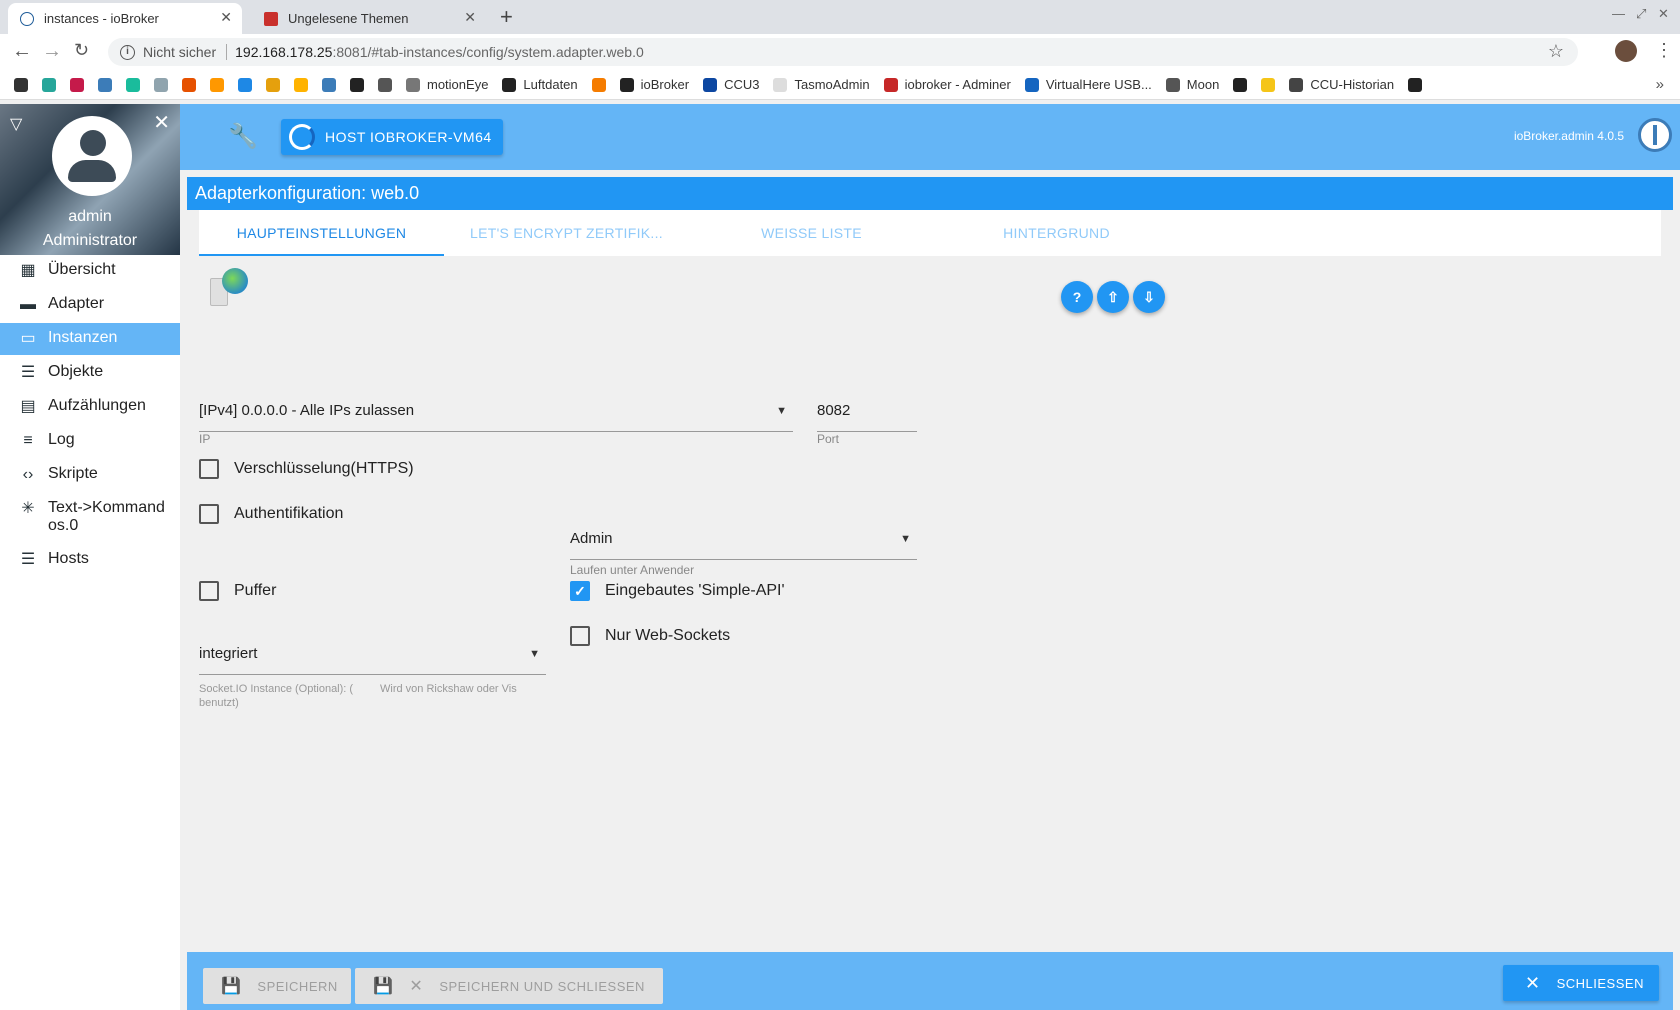 The image size is (1680, 1010). What do you see at coordinates (1113, 297) in the screenshot?
I see `upload-button-icon: ⇧` at bounding box center [1113, 297].